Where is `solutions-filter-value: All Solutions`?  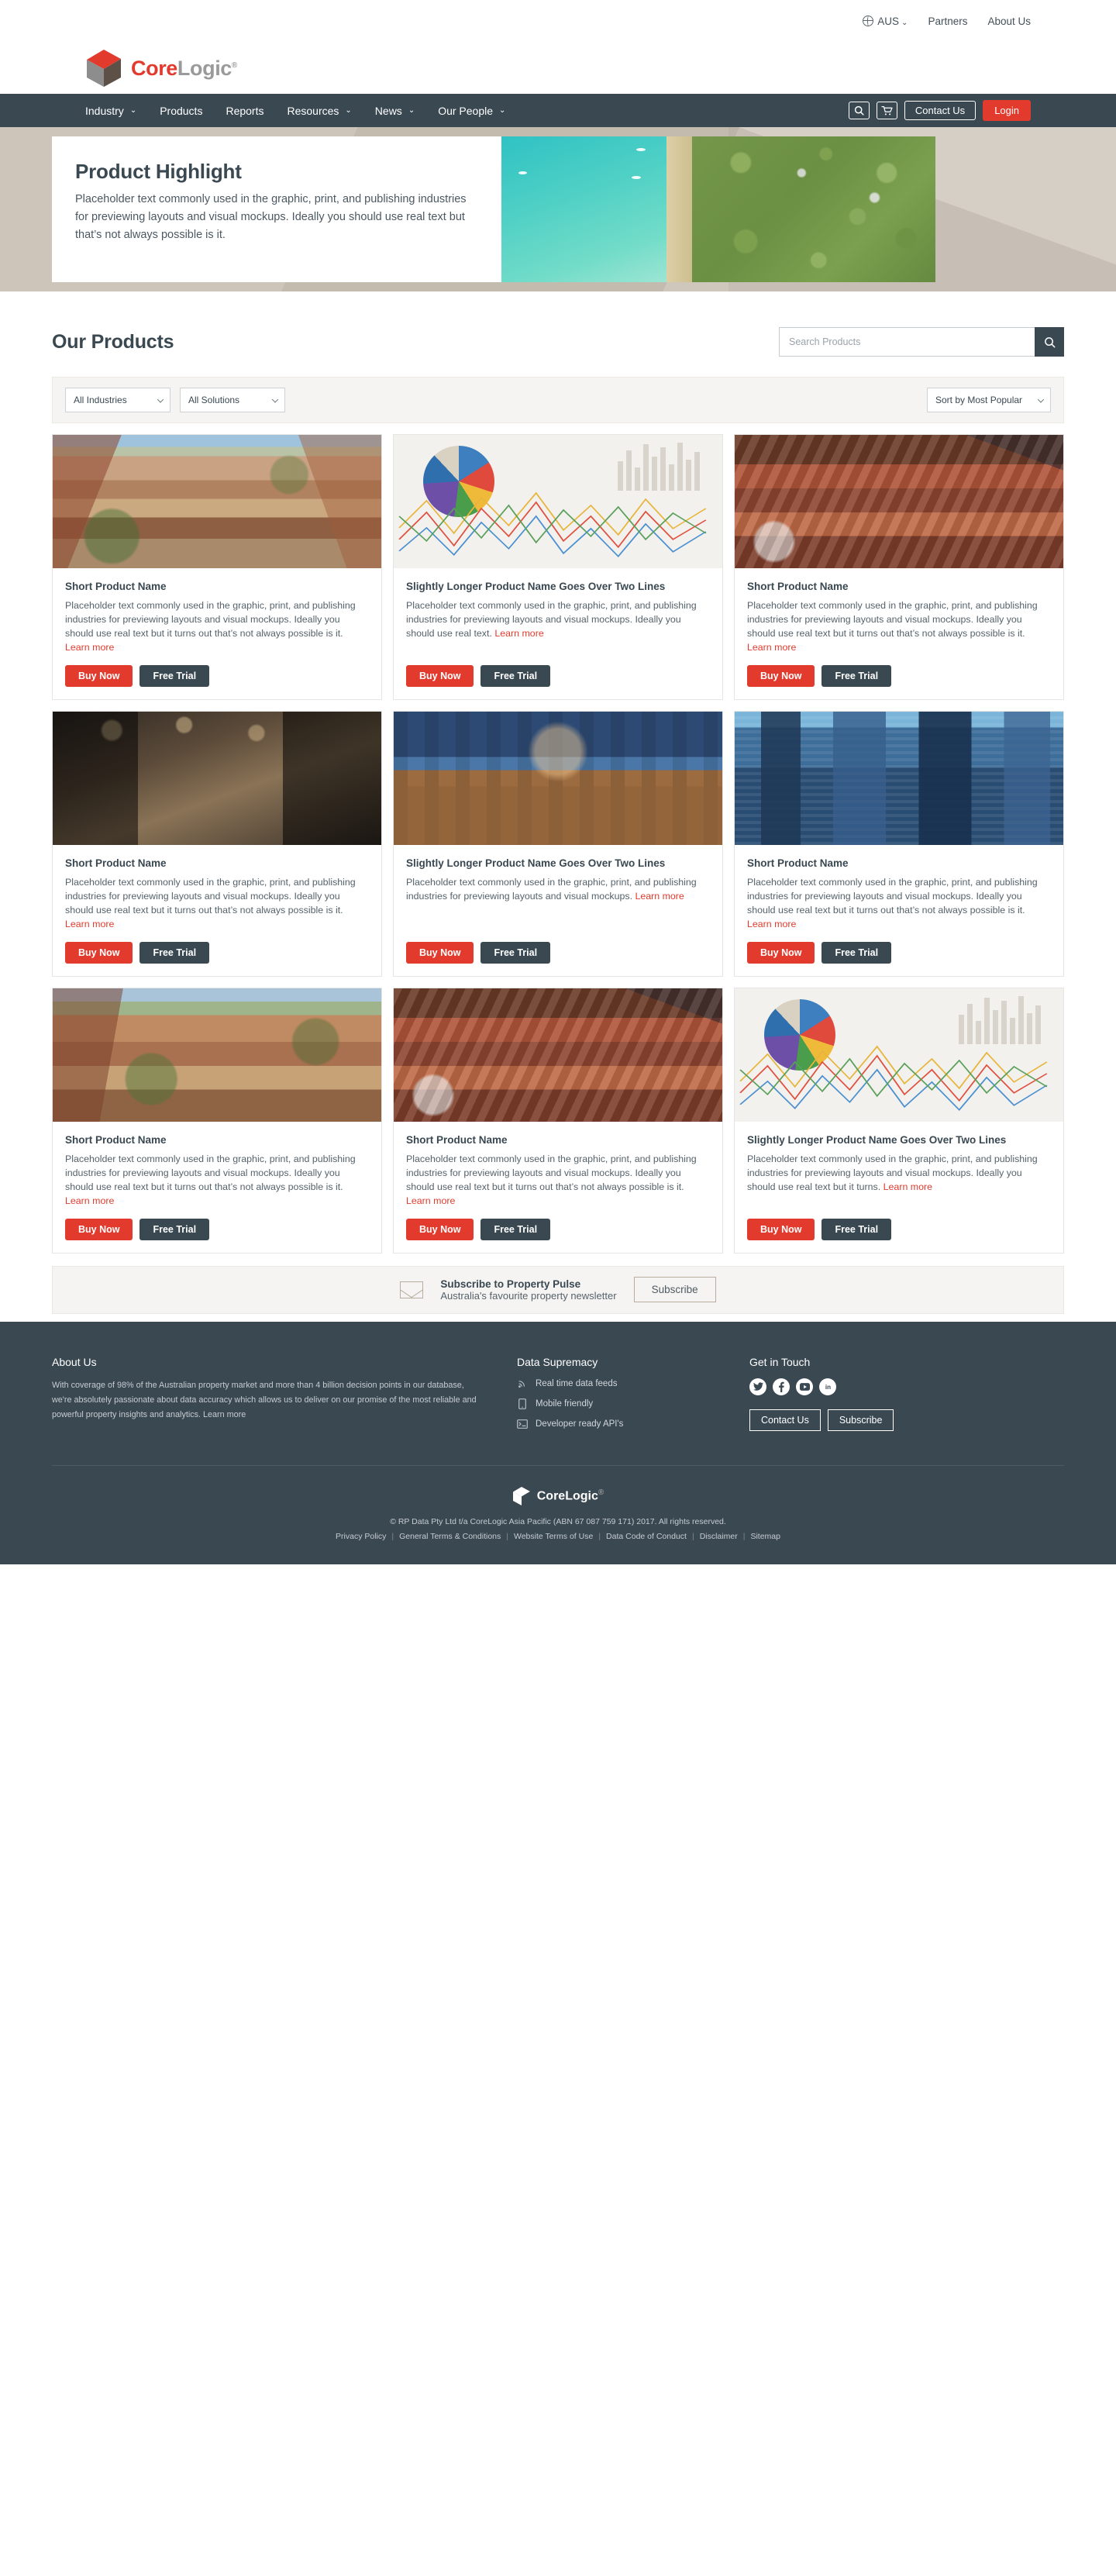 solutions-filter-value: All Solutions is located at coordinates (214, 400).